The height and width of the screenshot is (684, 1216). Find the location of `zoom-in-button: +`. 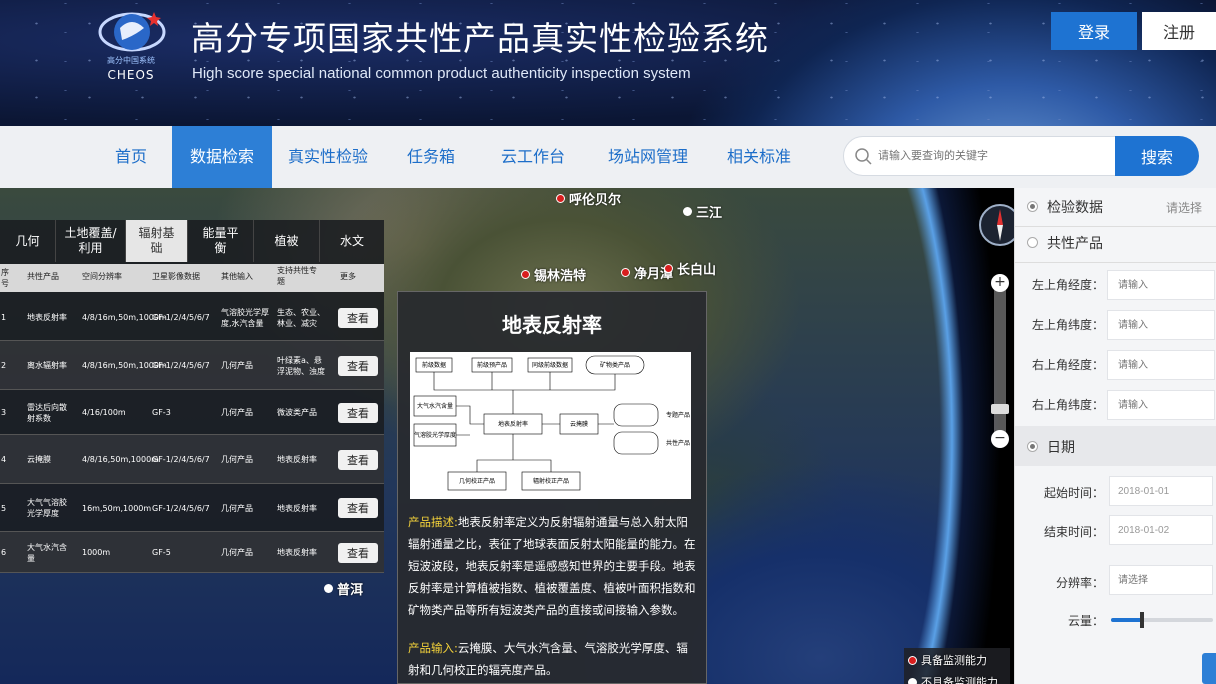

zoom-in-button: + is located at coordinates (1000, 283).